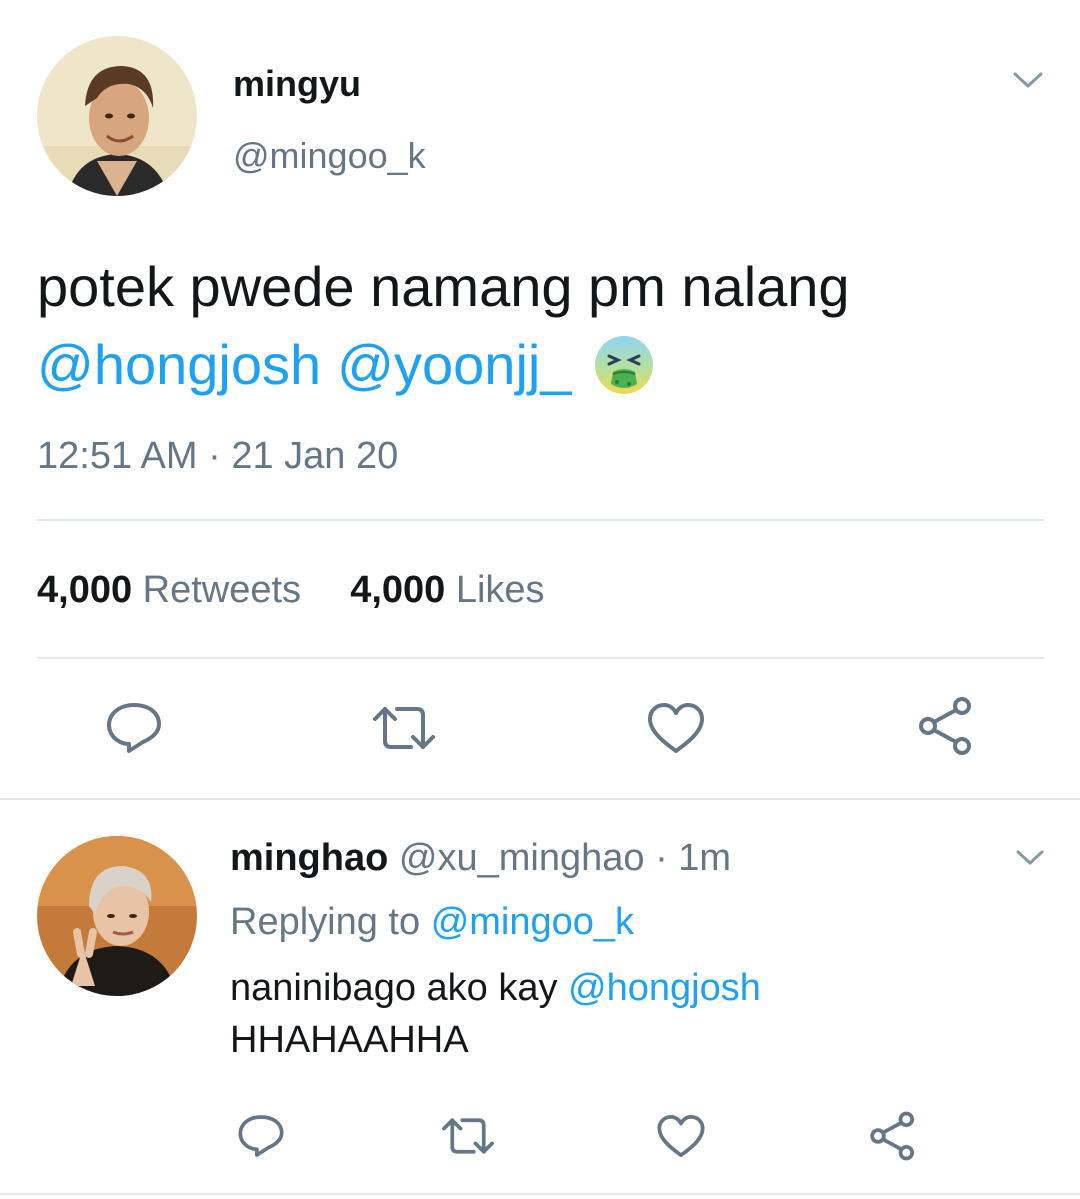 The height and width of the screenshot is (1199, 1080). I want to click on likes-stat: 4,000 Likes, so click(447, 590).